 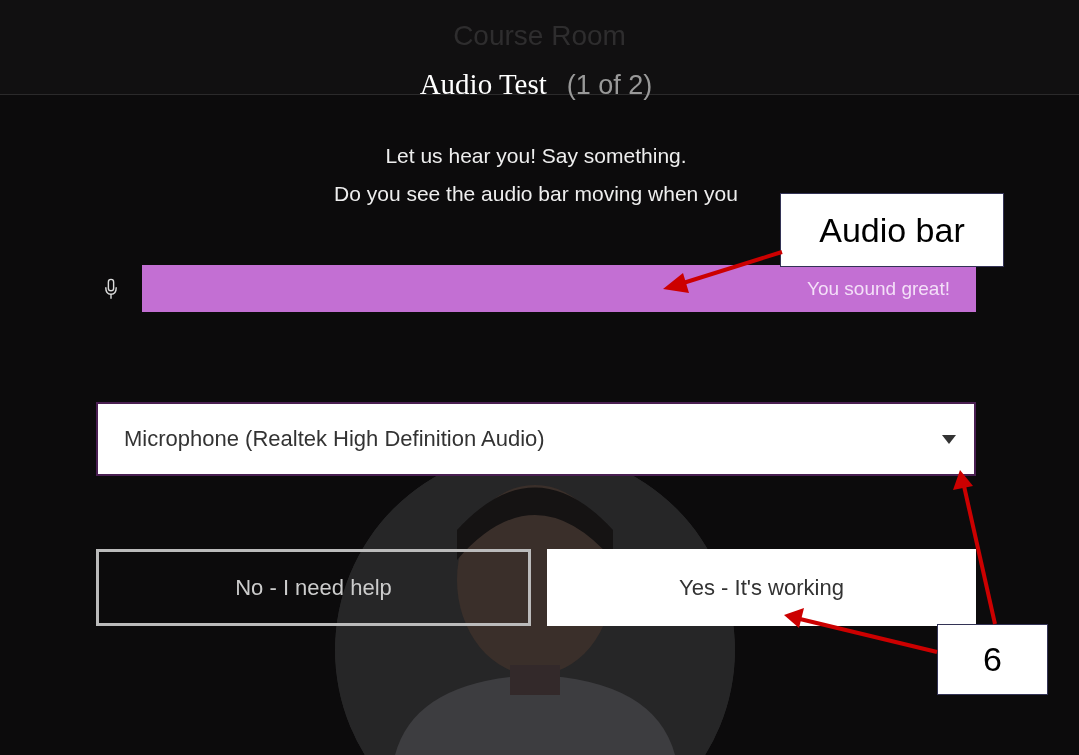 What do you see at coordinates (313, 587) in the screenshot?
I see `help-button: No - I need help` at bounding box center [313, 587].